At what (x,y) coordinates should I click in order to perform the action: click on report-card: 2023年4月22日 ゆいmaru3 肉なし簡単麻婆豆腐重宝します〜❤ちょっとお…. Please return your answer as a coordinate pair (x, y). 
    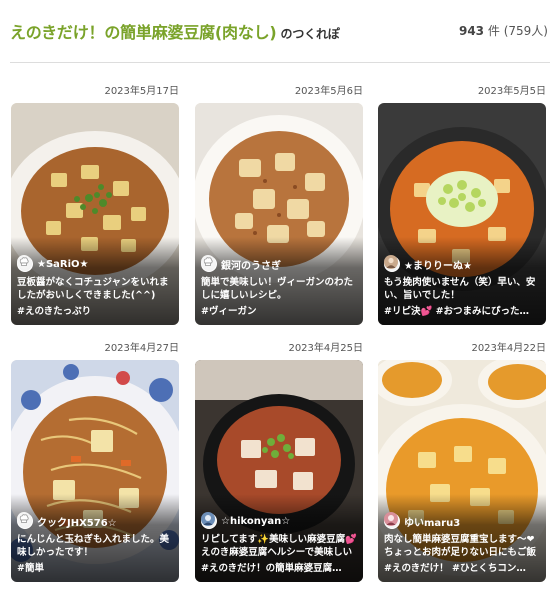
    Looking at the image, I should click on (462, 462).